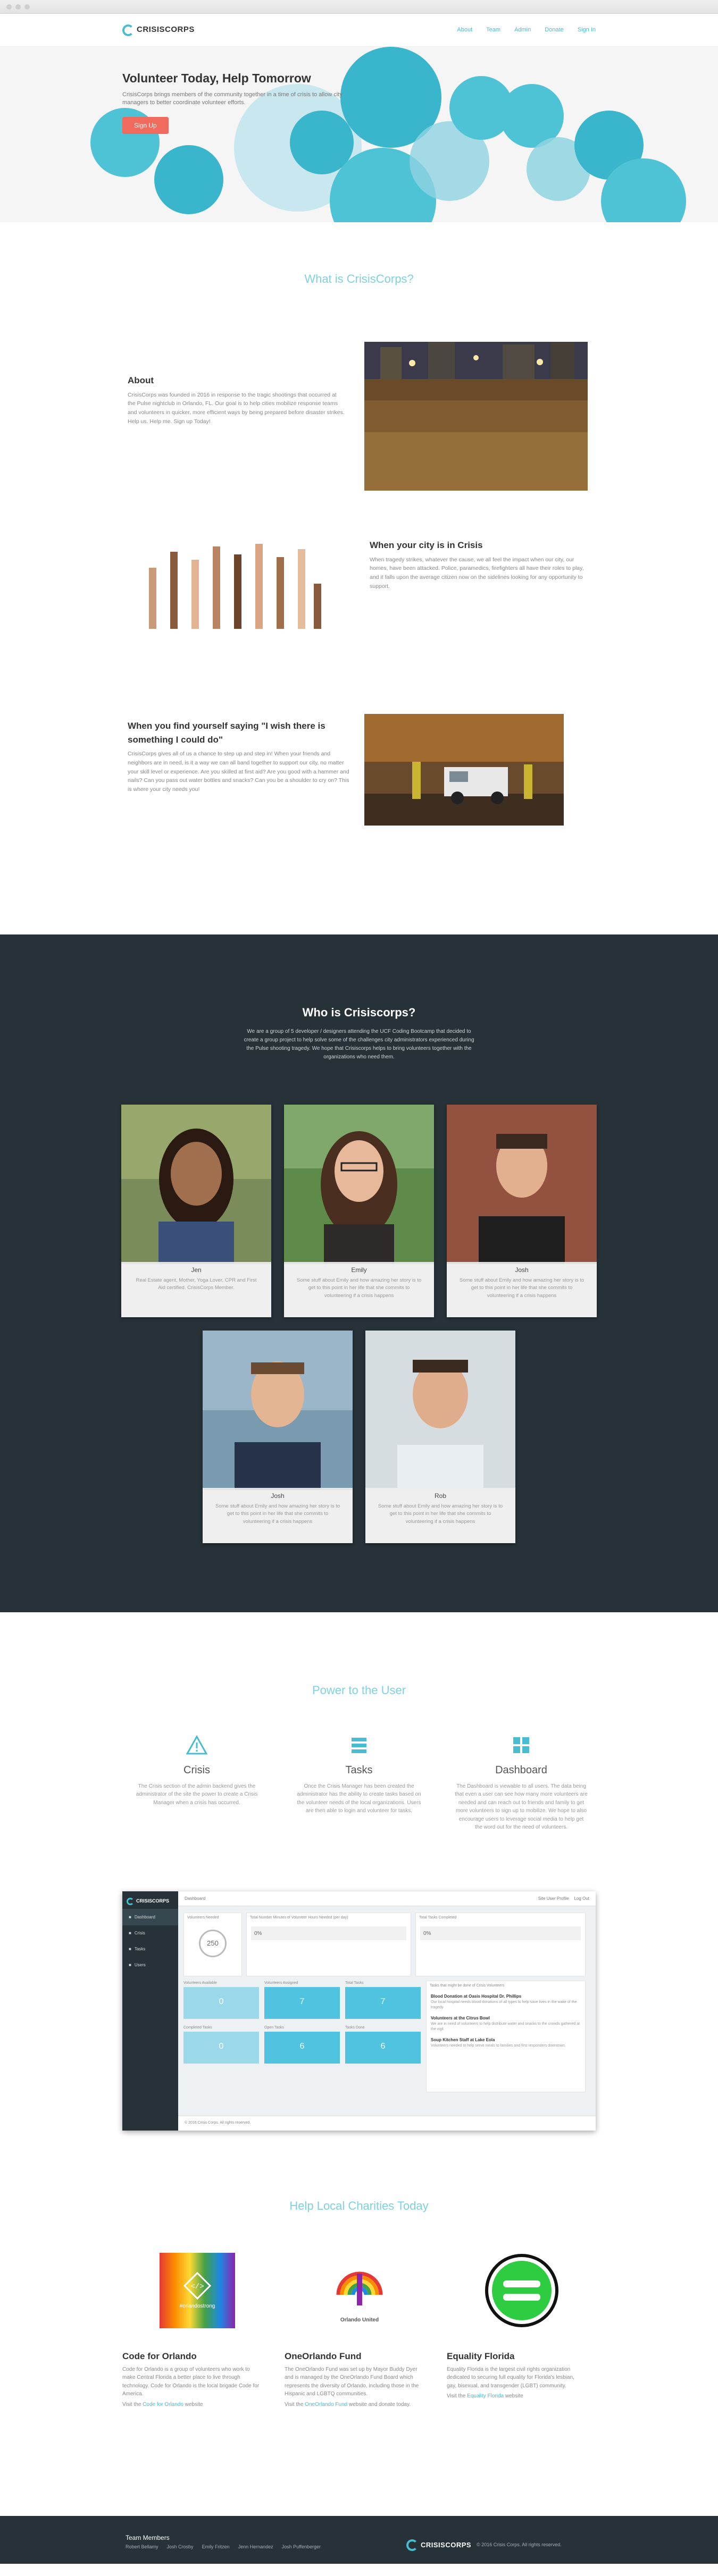 The height and width of the screenshot is (2576, 718). Describe the element at coordinates (521, 1770) in the screenshot. I see `feature-title: Dashboard` at that location.